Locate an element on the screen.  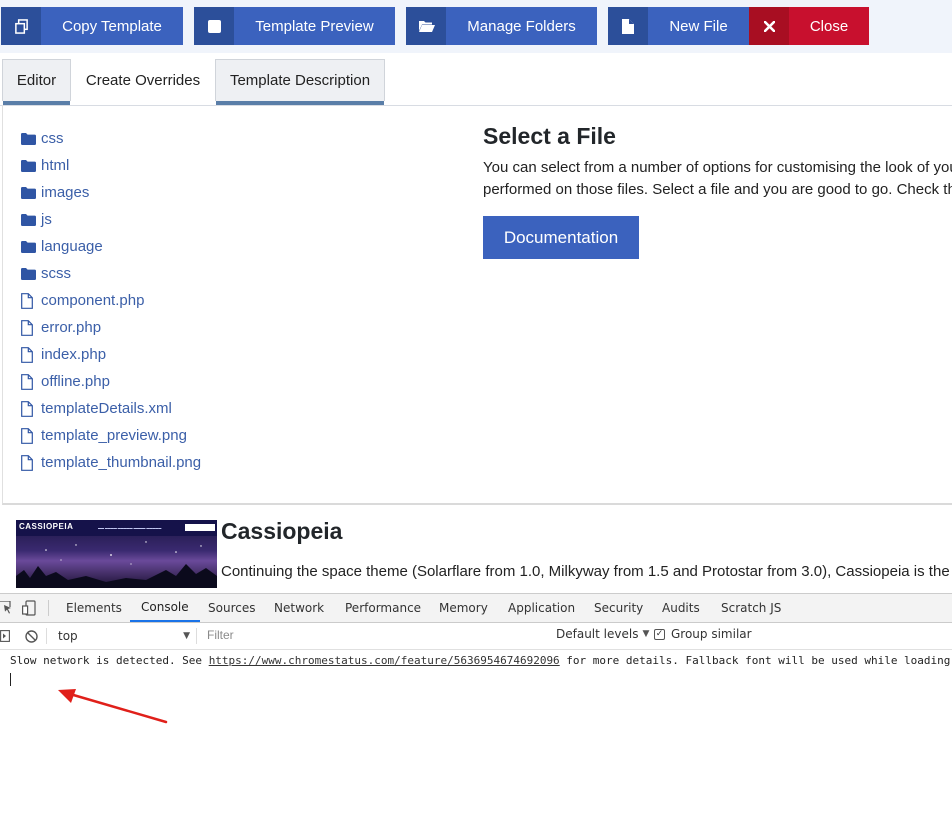
folder-item: scss is located at coordinates (111, 273).